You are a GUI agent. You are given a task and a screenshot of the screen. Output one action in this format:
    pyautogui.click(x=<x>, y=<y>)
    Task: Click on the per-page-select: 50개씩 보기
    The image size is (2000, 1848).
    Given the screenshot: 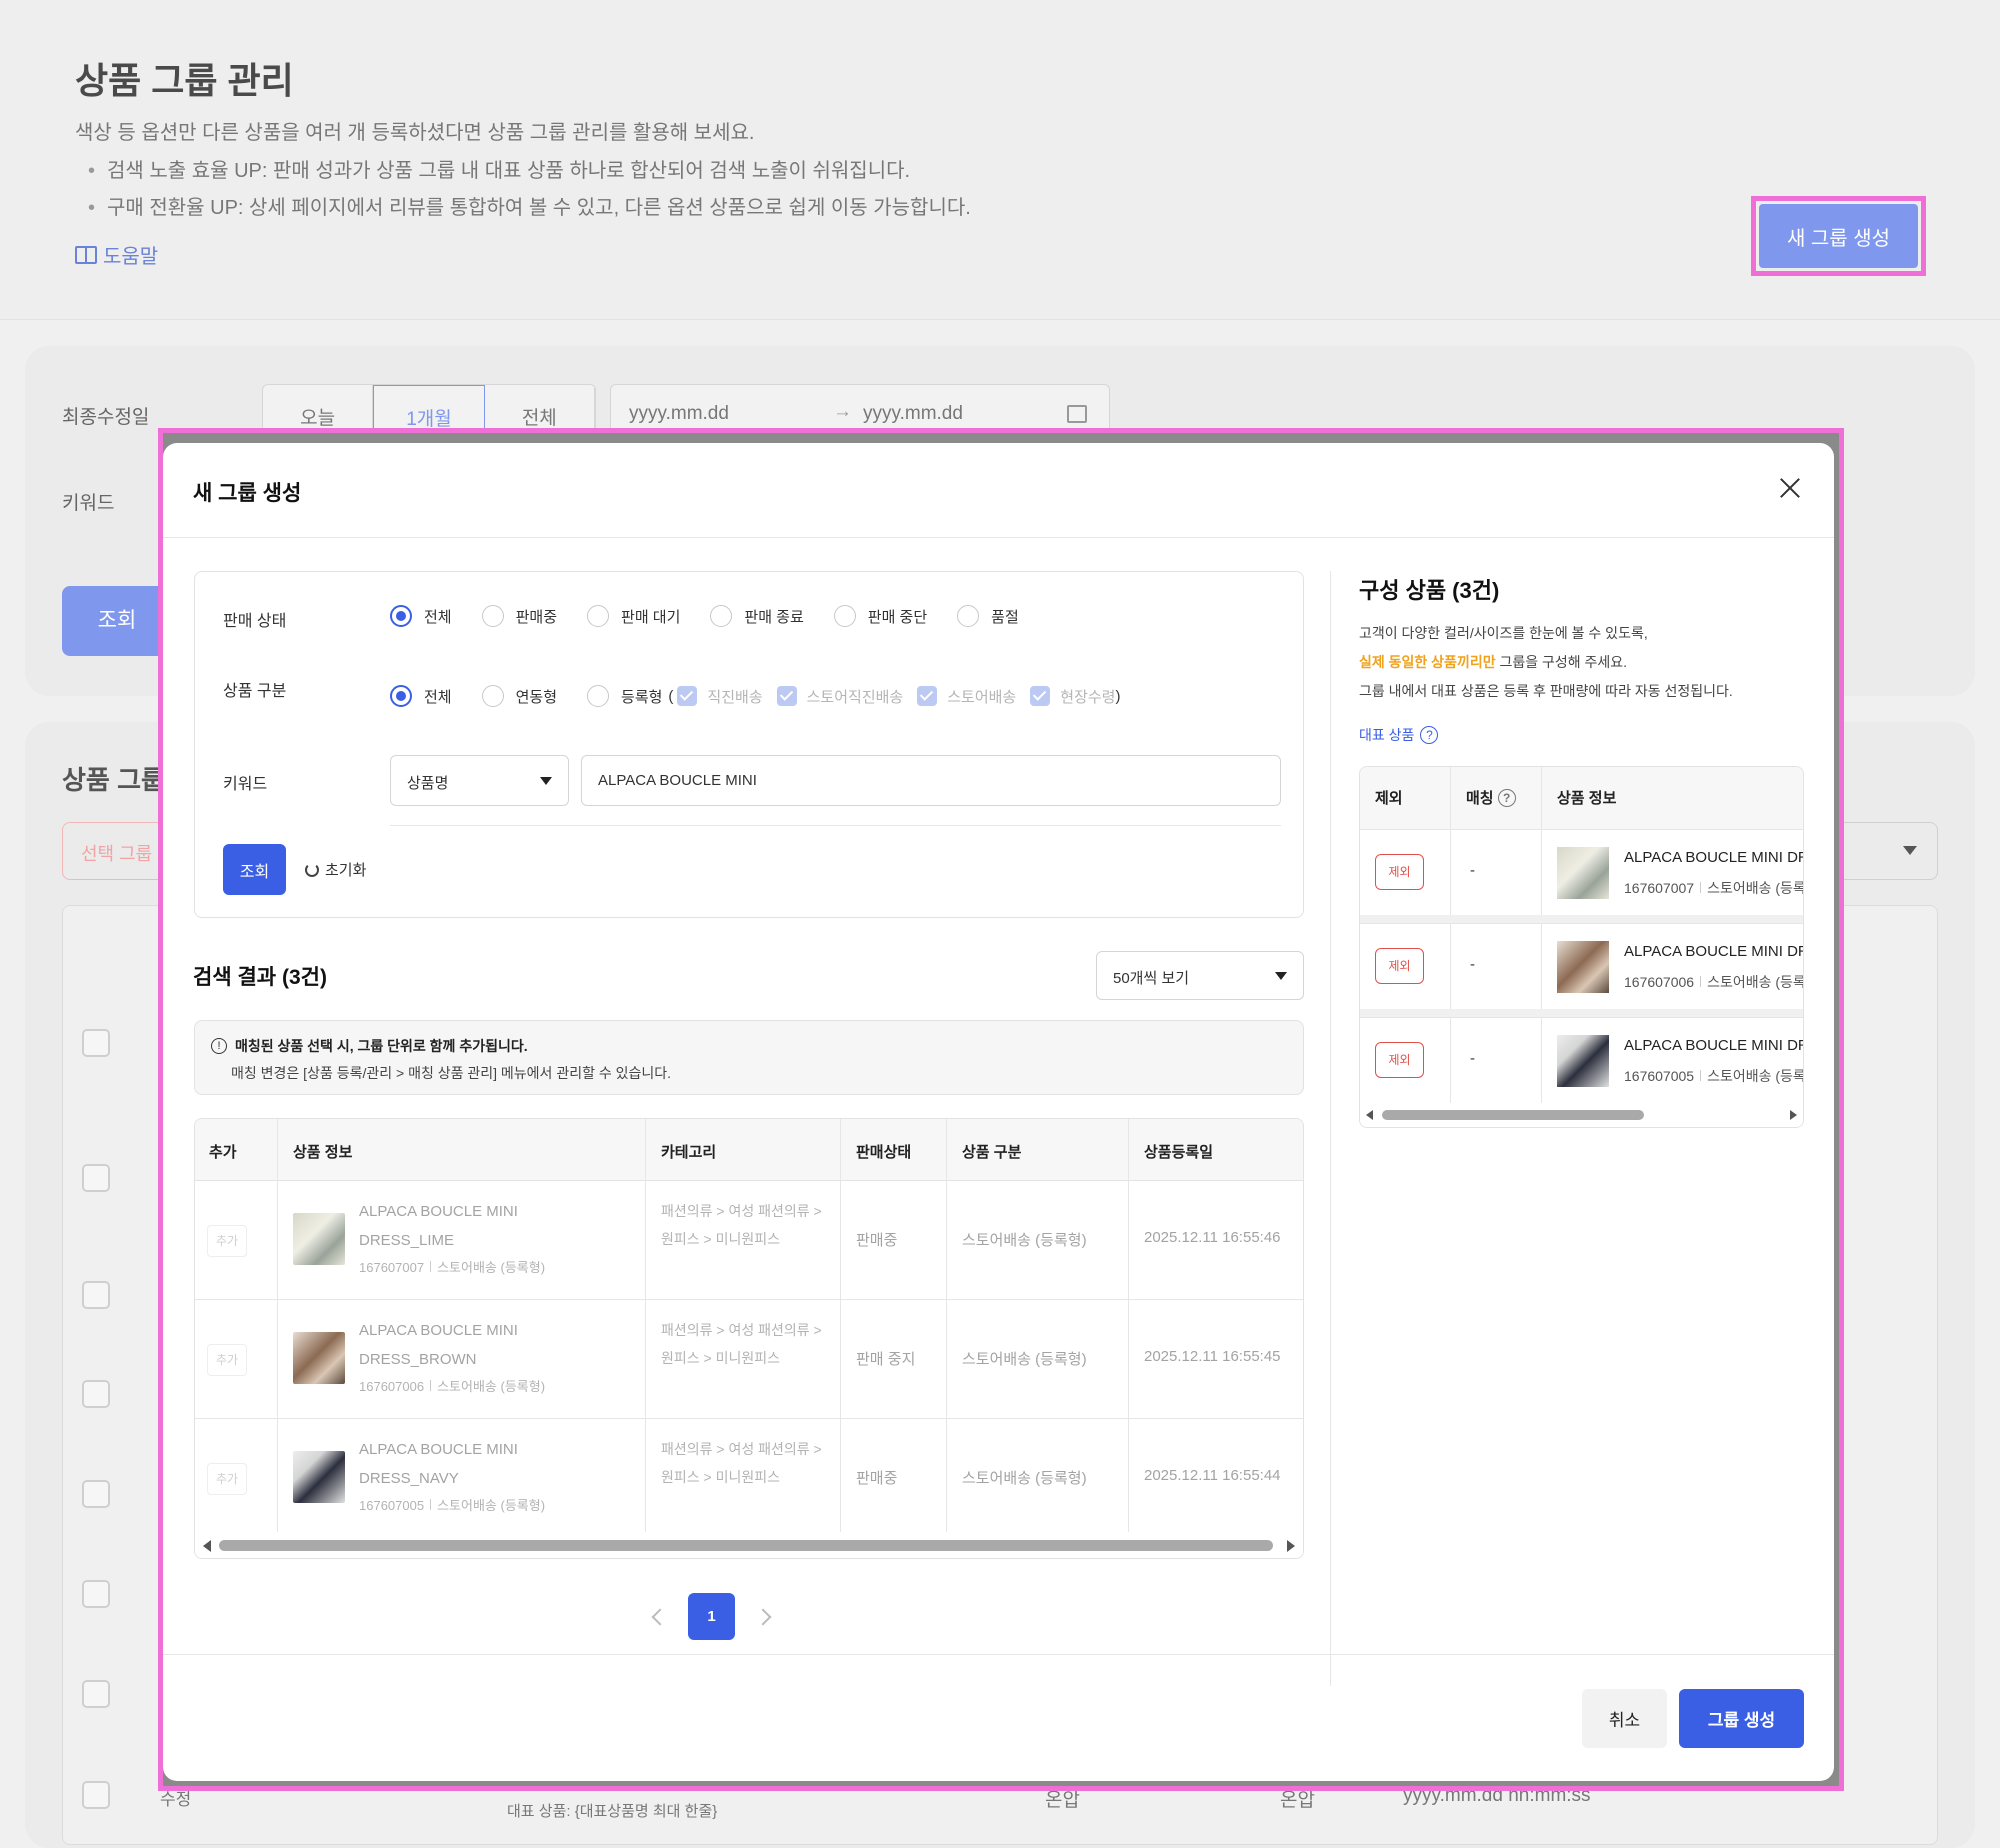 What is the action you would take?
    pyautogui.click(x=1200, y=975)
    